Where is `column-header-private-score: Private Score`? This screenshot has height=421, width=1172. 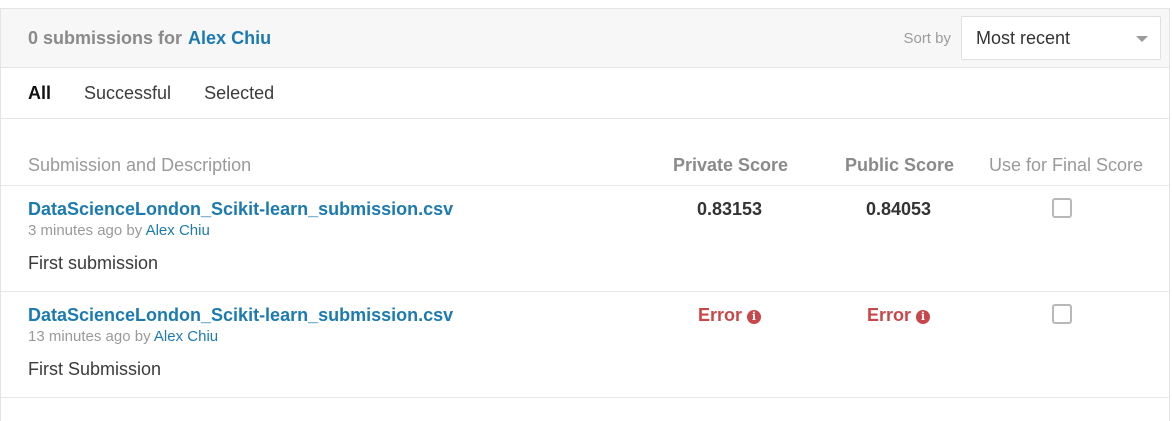 column-header-private-score: Private Score is located at coordinates (730, 165).